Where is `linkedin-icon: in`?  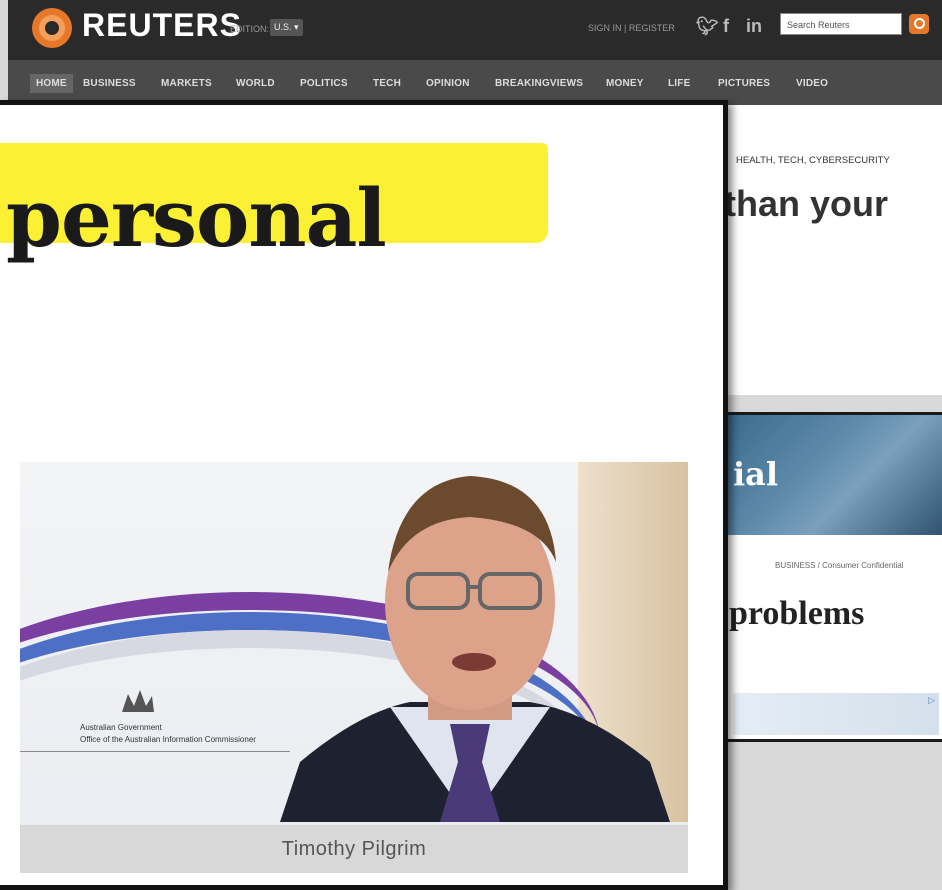 linkedin-icon: in is located at coordinates (754, 26).